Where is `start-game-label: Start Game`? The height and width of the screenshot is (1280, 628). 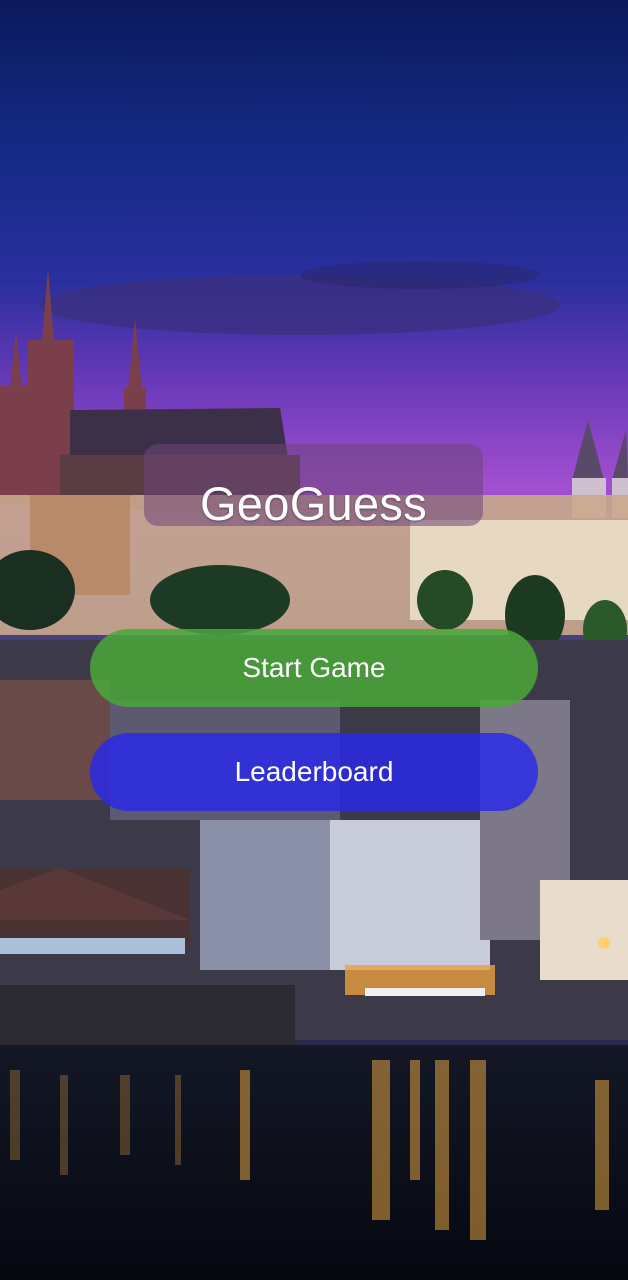 start-game-label: Start Game is located at coordinates (314, 667).